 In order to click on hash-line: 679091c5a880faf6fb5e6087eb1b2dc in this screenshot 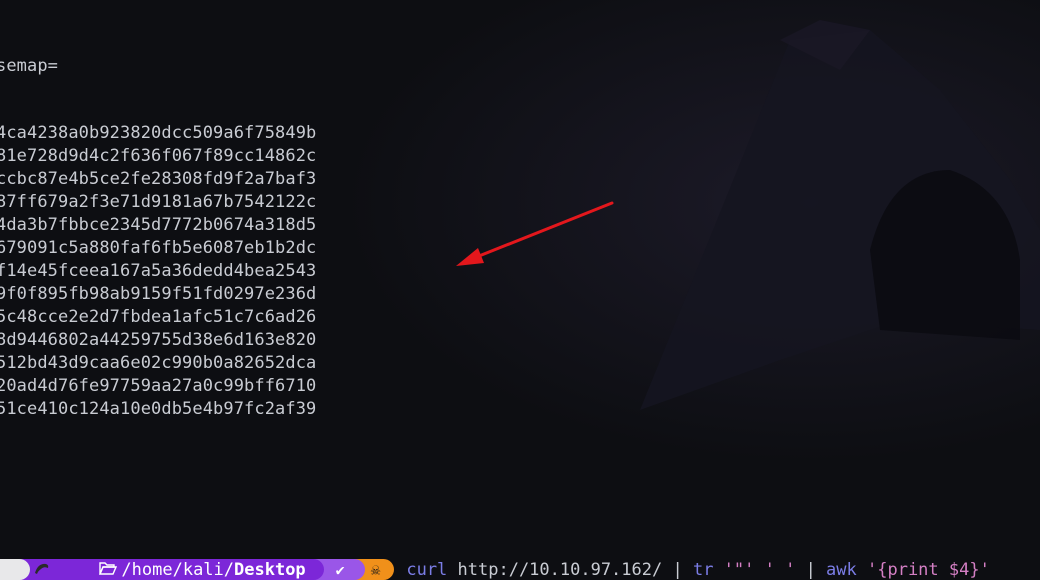, I will do `click(158, 248)`.